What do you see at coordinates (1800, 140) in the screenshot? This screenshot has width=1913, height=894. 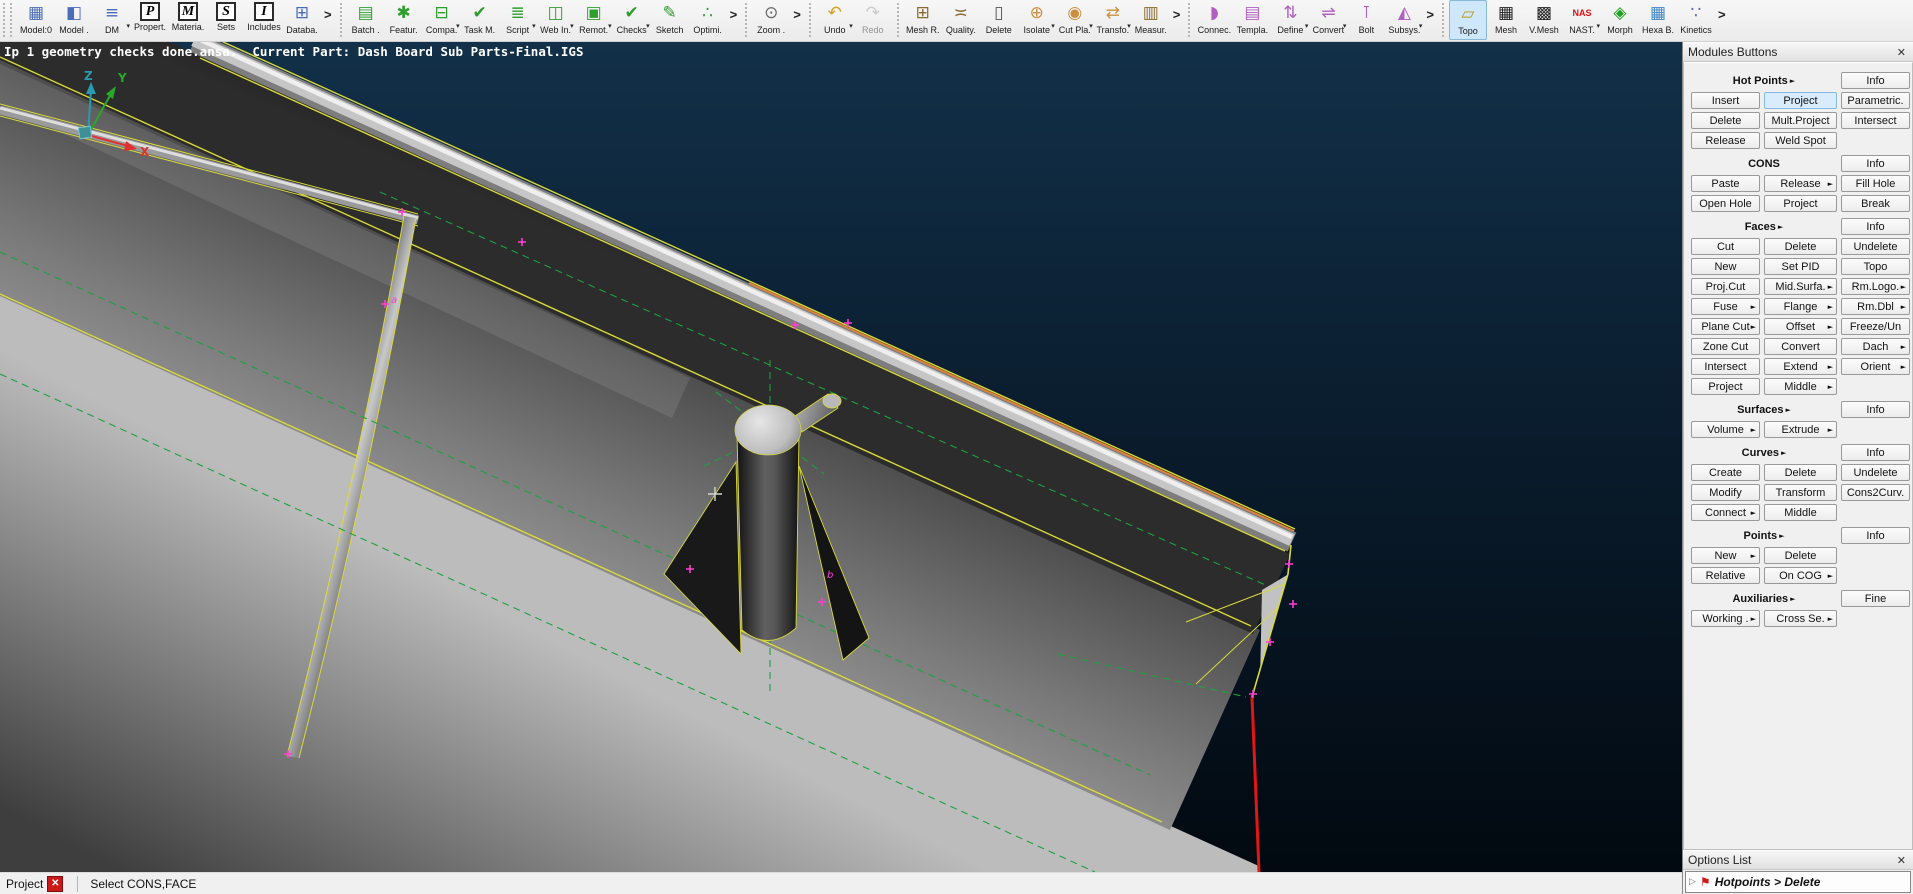 I see `button-hot-points-weld-spot: Weld Spot` at bounding box center [1800, 140].